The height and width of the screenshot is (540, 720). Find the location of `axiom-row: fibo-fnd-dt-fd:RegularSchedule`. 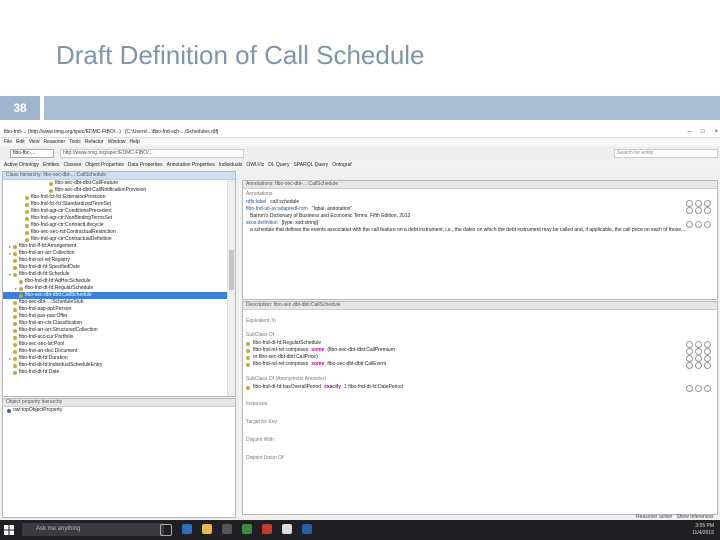

axiom-row: fibo-fnd-dt-fd:RegularSchedule is located at coordinates (480, 344).